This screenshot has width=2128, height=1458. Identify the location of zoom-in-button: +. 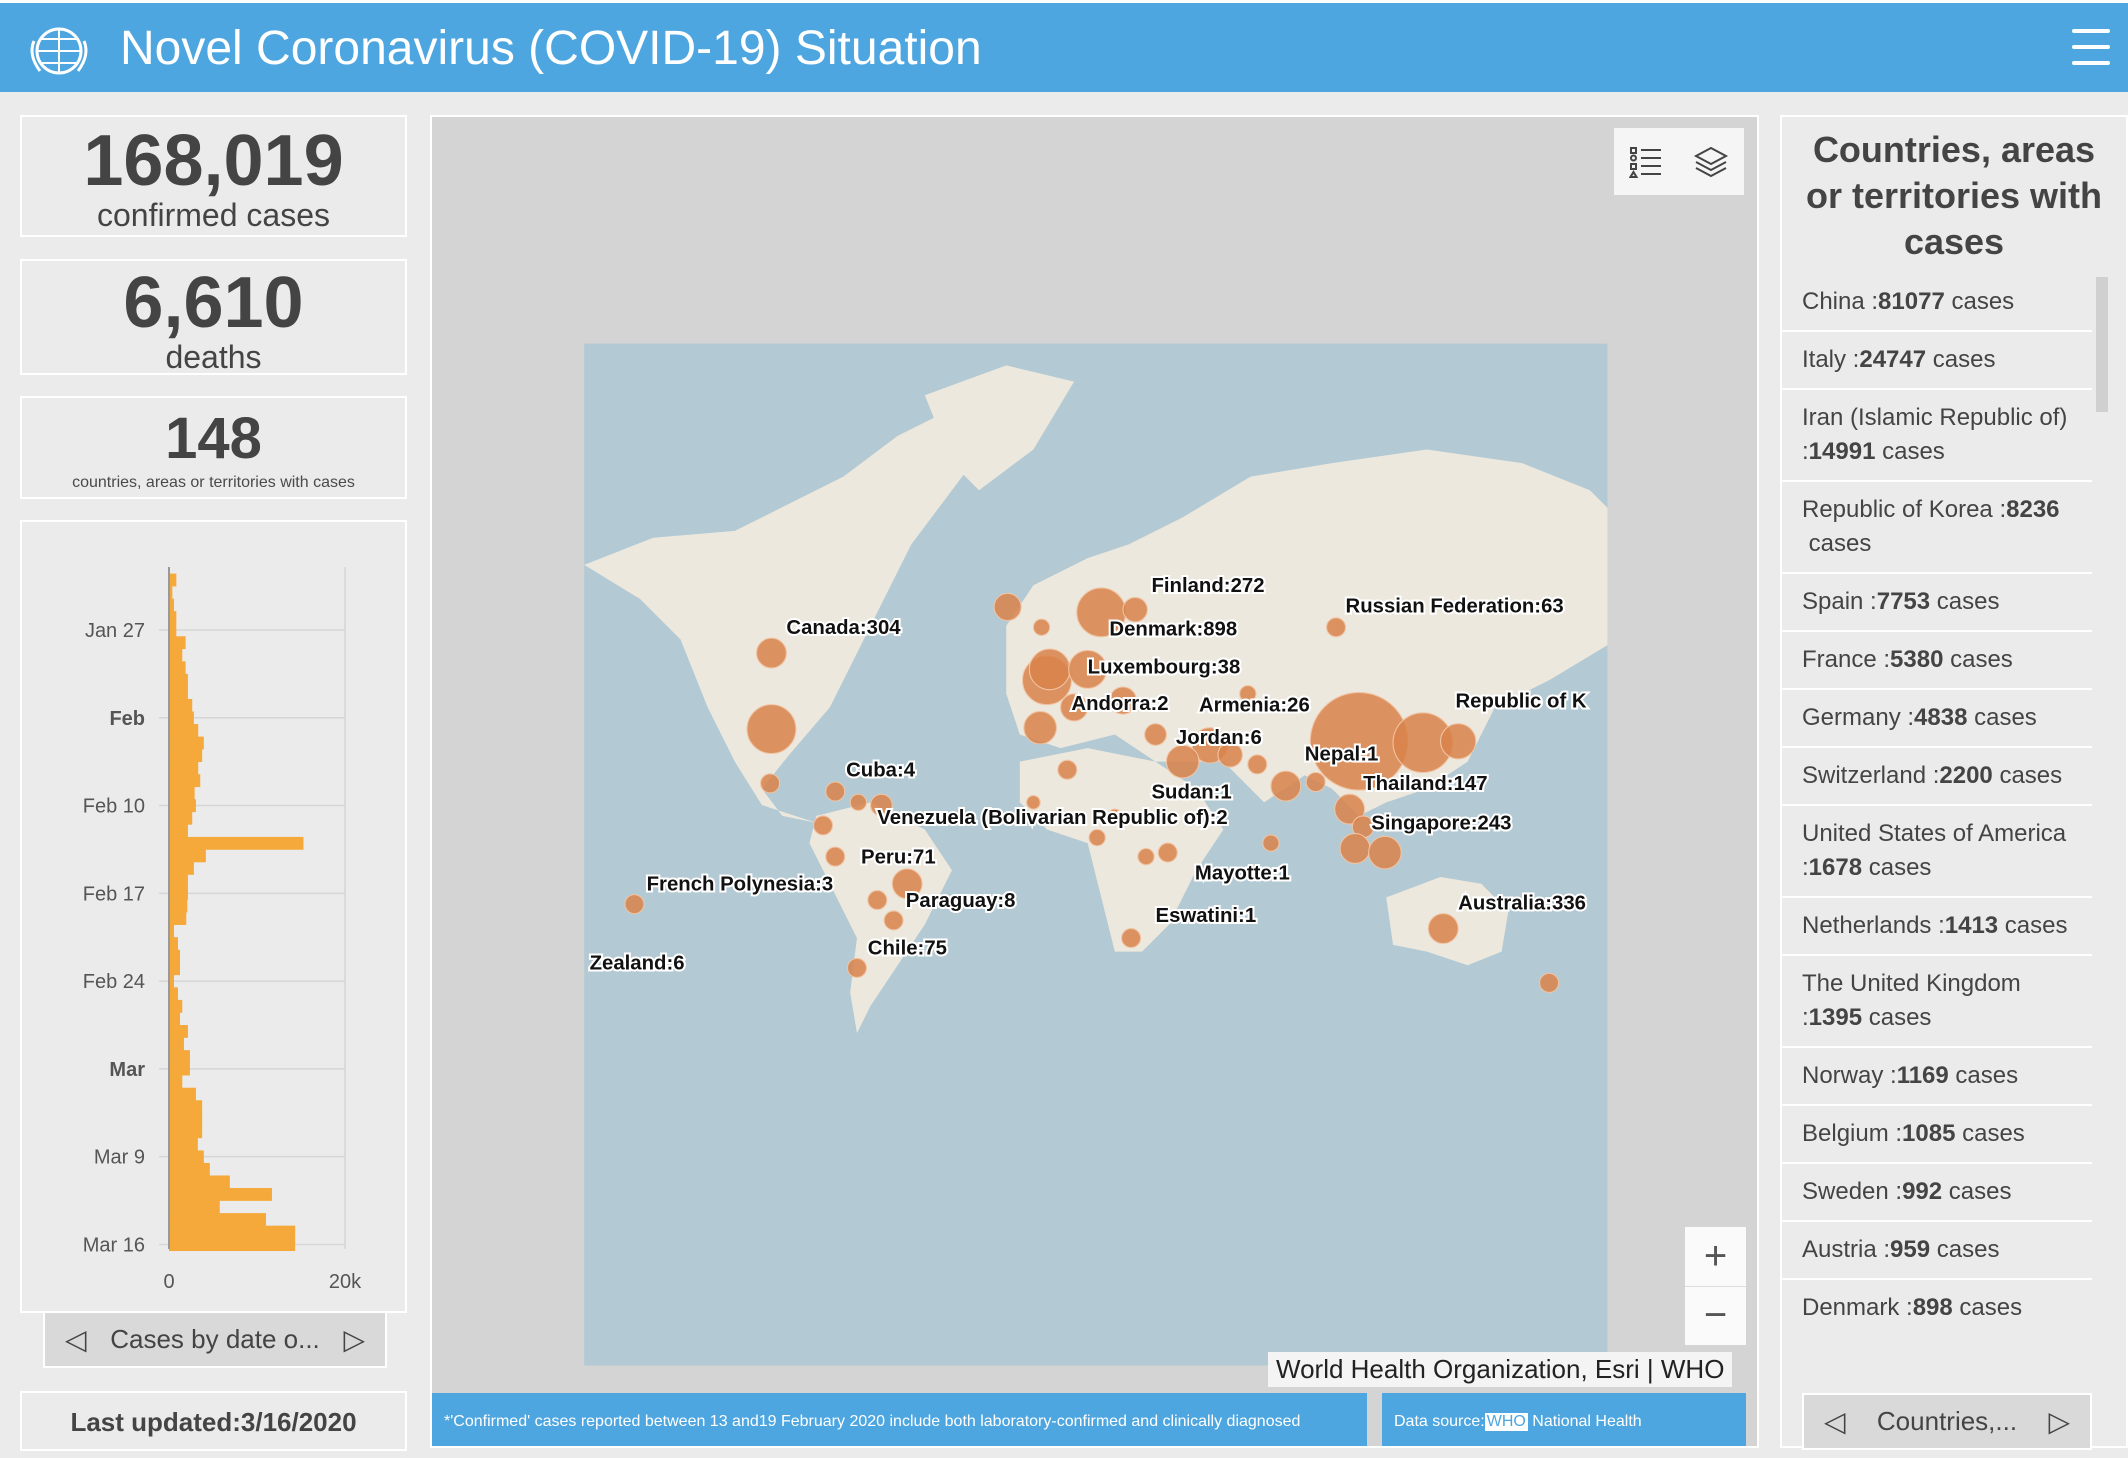
(1715, 1257).